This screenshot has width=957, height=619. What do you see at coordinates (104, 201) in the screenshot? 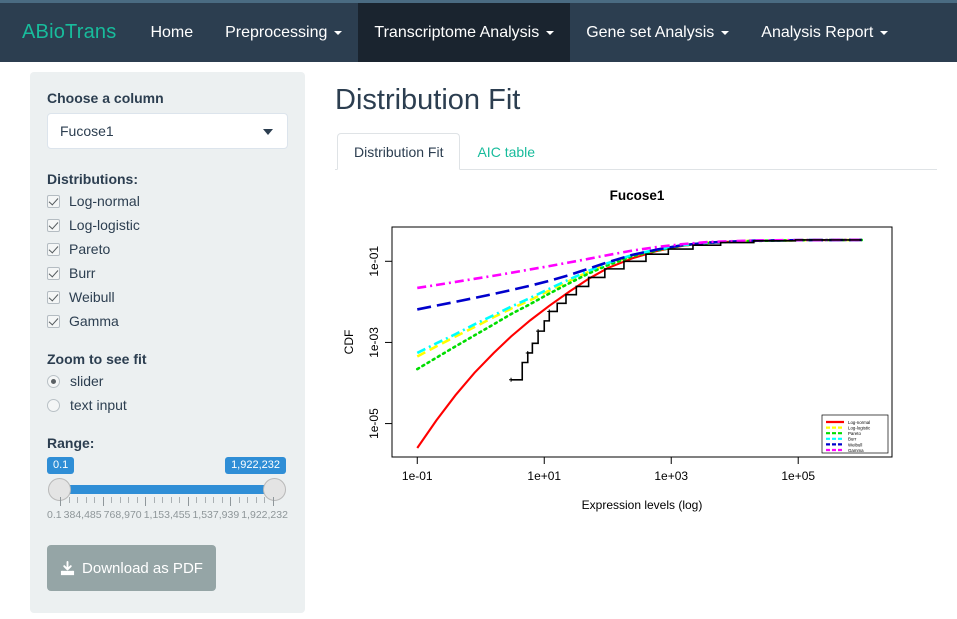
I see `checkbox-label: Log-normal` at bounding box center [104, 201].